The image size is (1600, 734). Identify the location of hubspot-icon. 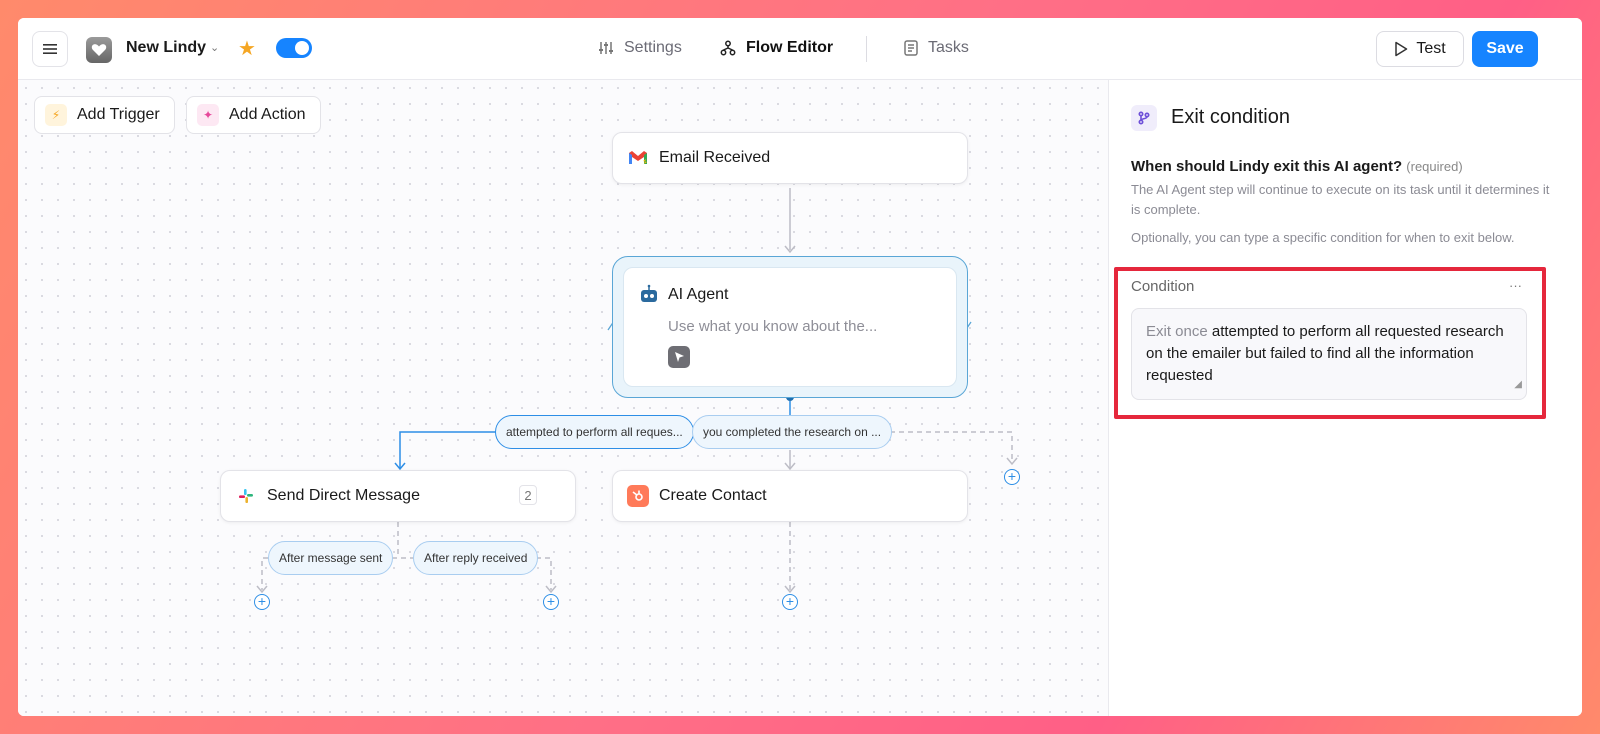
(638, 496).